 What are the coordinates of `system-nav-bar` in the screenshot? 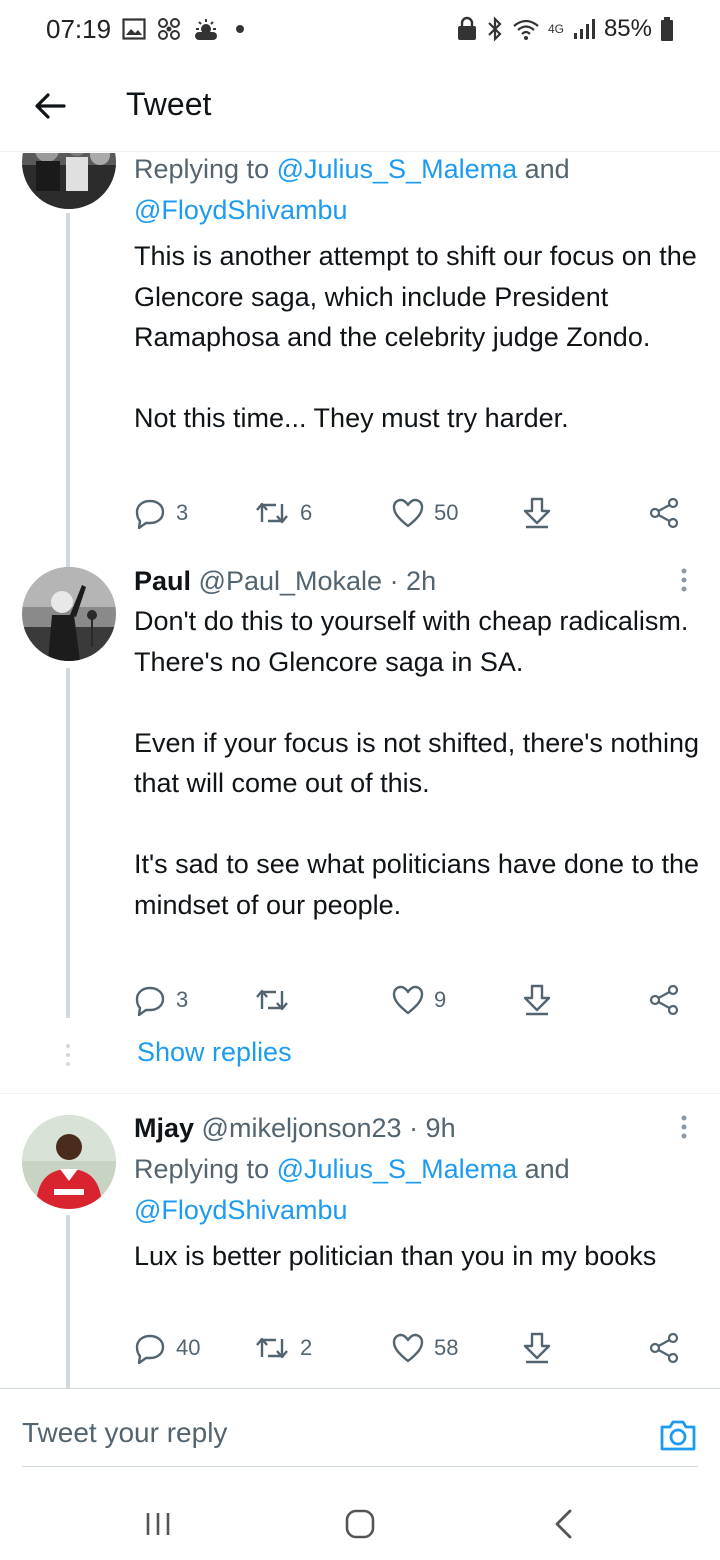 It's located at (360, 1520).